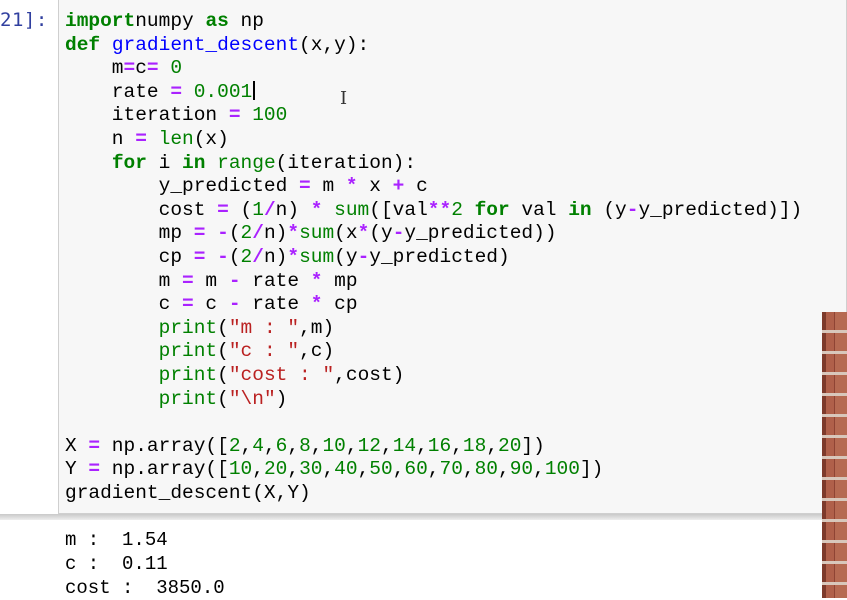  Describe the element at coordinates (433, 282) in the screenshot. I see `code-line: m = m - rate * mp` at that location.